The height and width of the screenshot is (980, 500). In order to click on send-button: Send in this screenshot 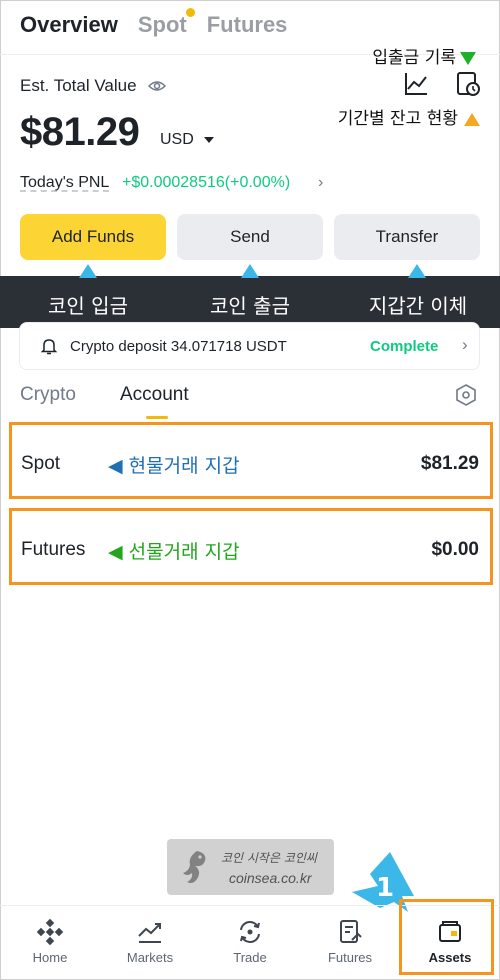, I will do `click(250, 237)`.